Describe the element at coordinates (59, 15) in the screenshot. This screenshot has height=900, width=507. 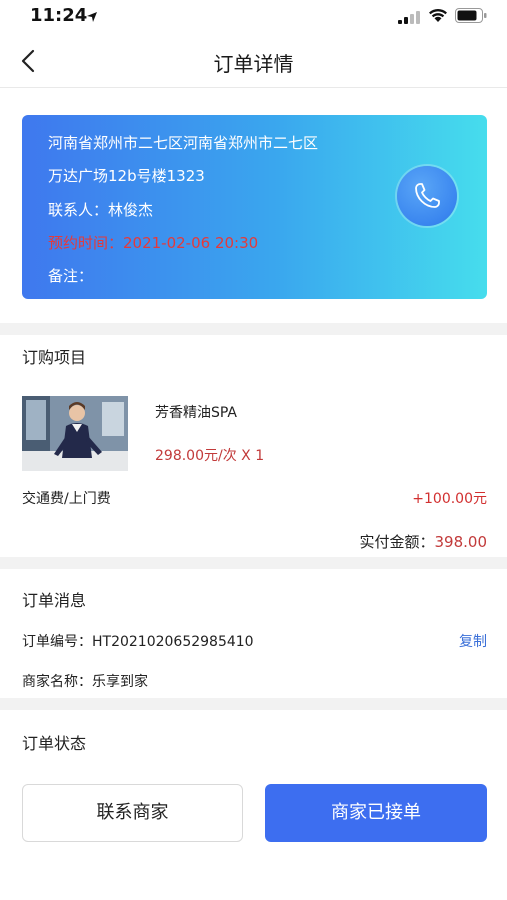
I see `status-time: 11:24` at that location.